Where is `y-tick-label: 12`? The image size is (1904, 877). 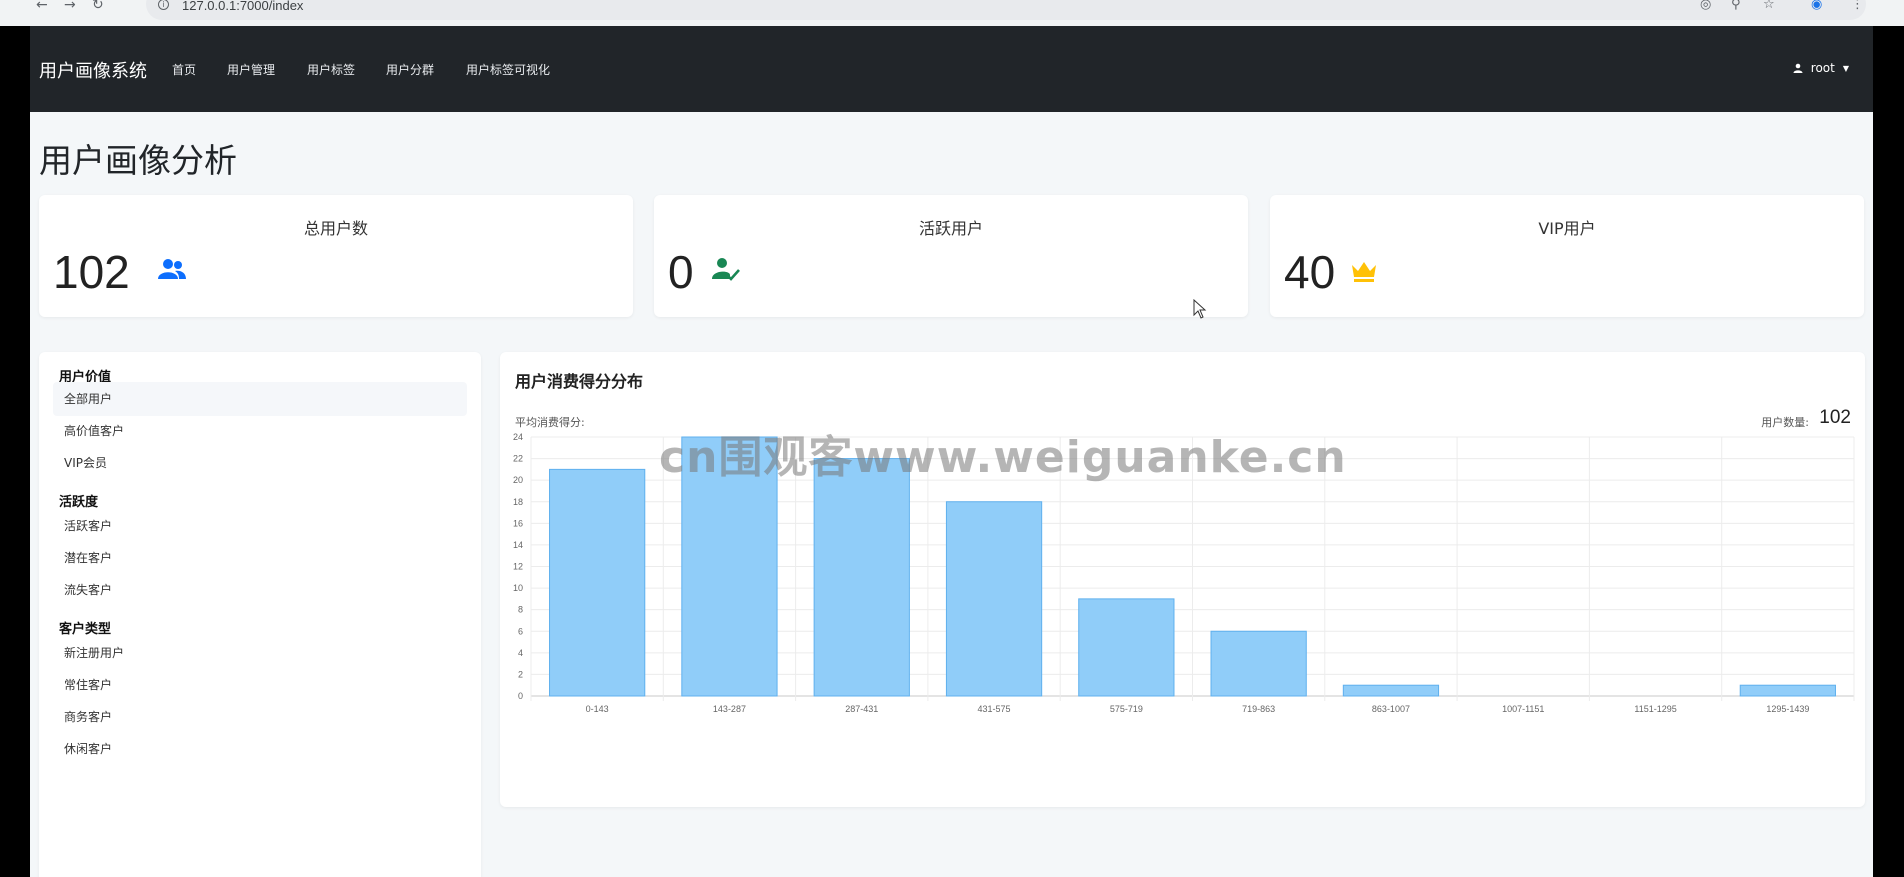
y-tick-label: 12 is located at coordinates (518, 567).